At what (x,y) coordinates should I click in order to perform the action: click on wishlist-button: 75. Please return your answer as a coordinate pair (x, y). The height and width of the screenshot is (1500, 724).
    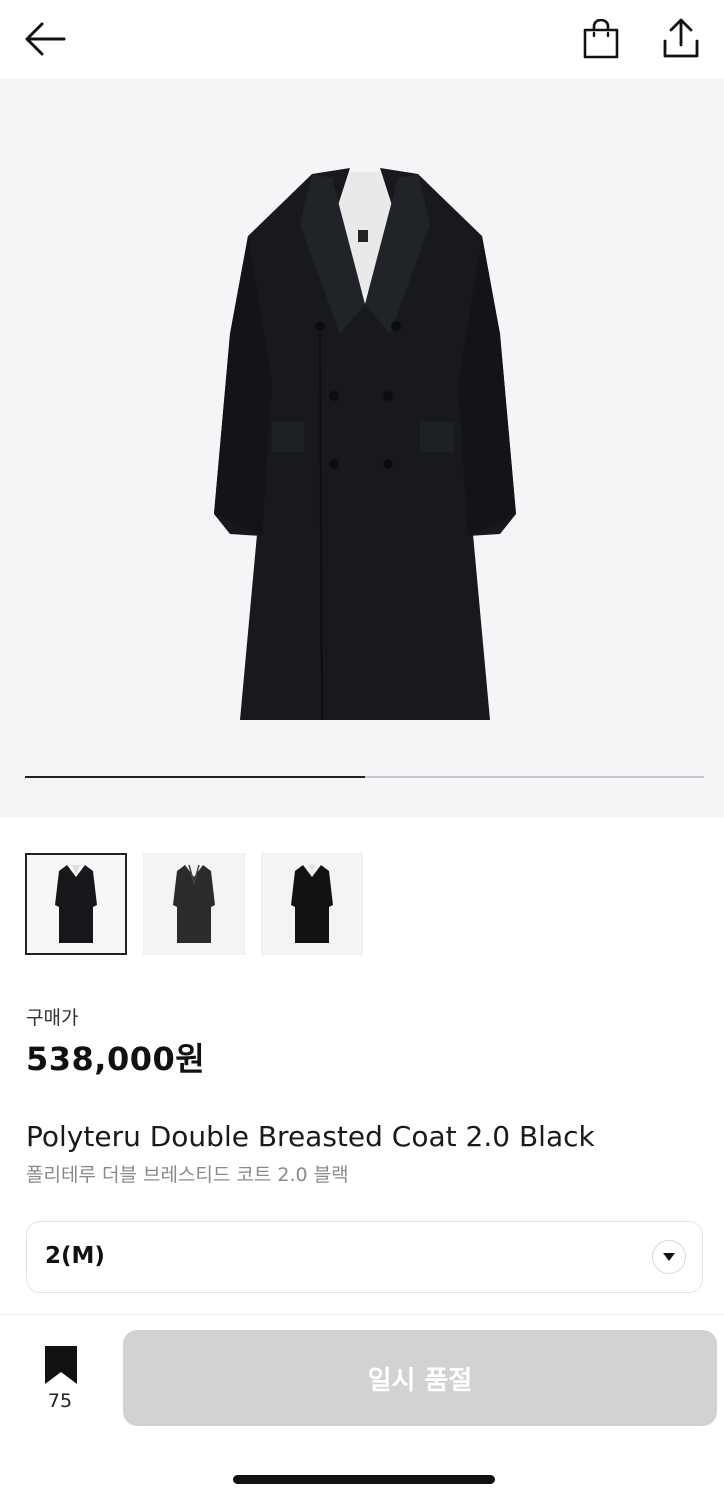
    Looking at the image, I should click on (60, 1378).